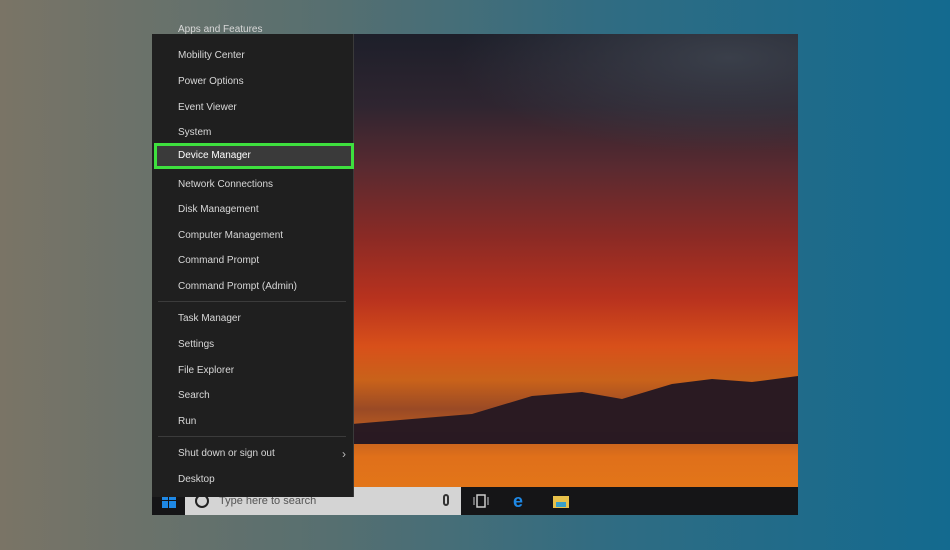 Image resolution: width=950 pixels, height=550 pixels. I want to click on menu-item-label: System, so click(195, 132).